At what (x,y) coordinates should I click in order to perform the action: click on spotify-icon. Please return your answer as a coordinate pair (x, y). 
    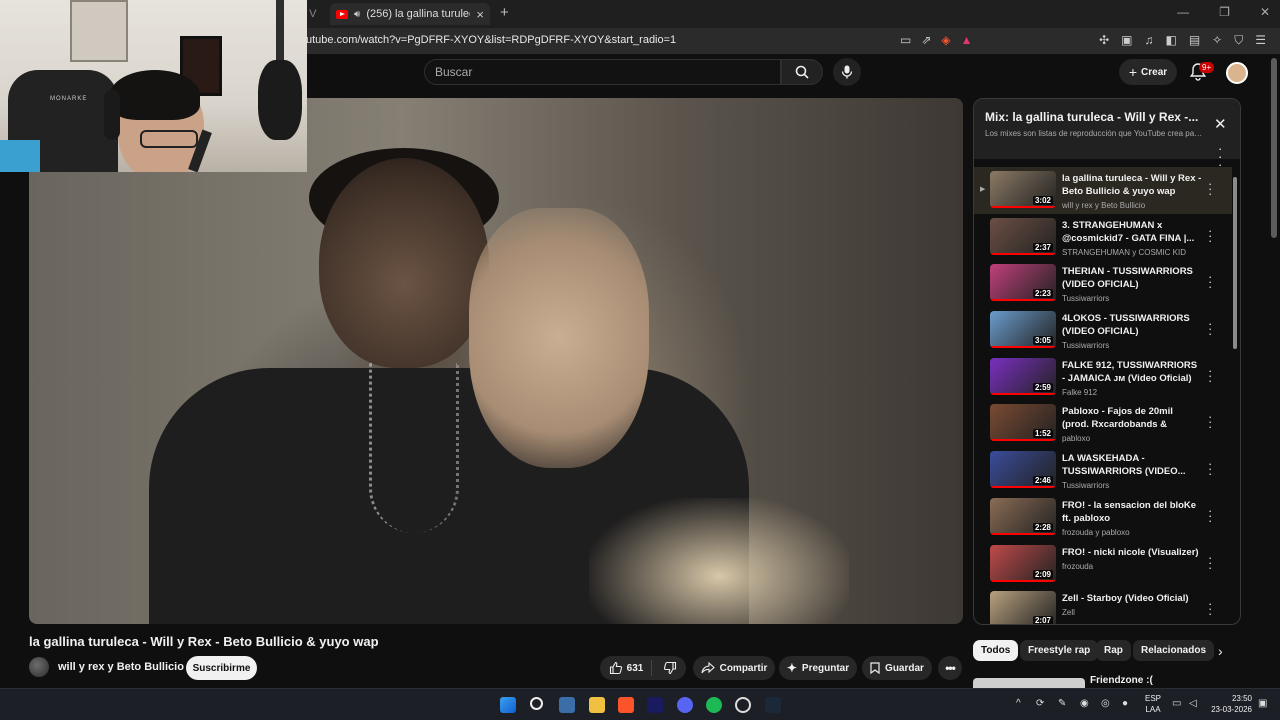
    Looking at the image, I should click on (714, 705).